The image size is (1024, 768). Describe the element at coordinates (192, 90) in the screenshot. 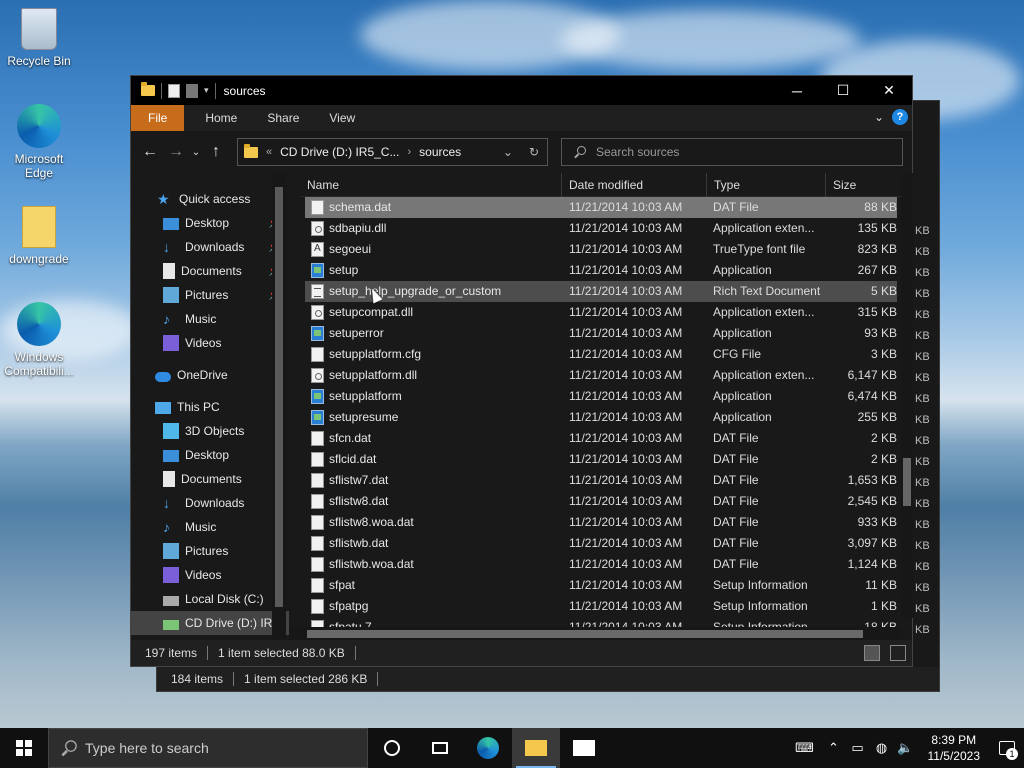

I see `new-folder-icon` at that location.